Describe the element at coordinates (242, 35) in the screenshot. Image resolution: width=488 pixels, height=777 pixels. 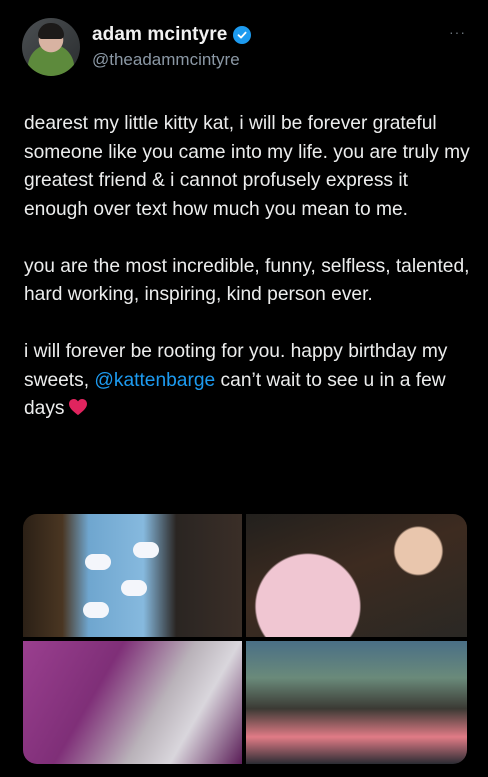
I see `verified-badge-icon` at that location.